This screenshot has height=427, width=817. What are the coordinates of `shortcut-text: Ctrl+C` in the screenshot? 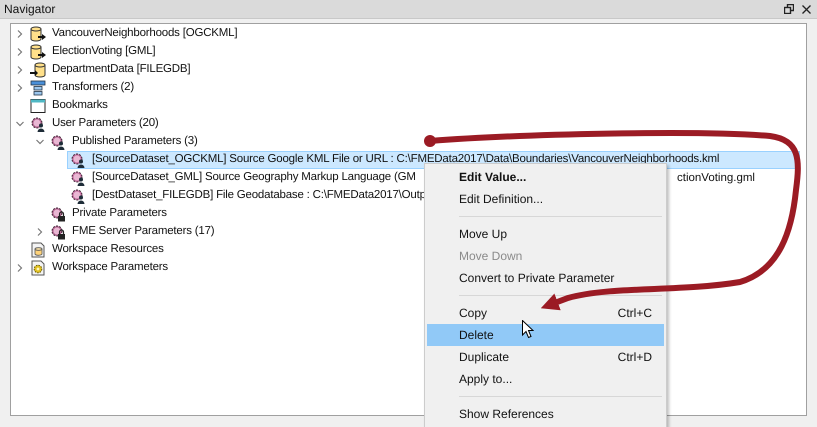 It's located at (635, 313).